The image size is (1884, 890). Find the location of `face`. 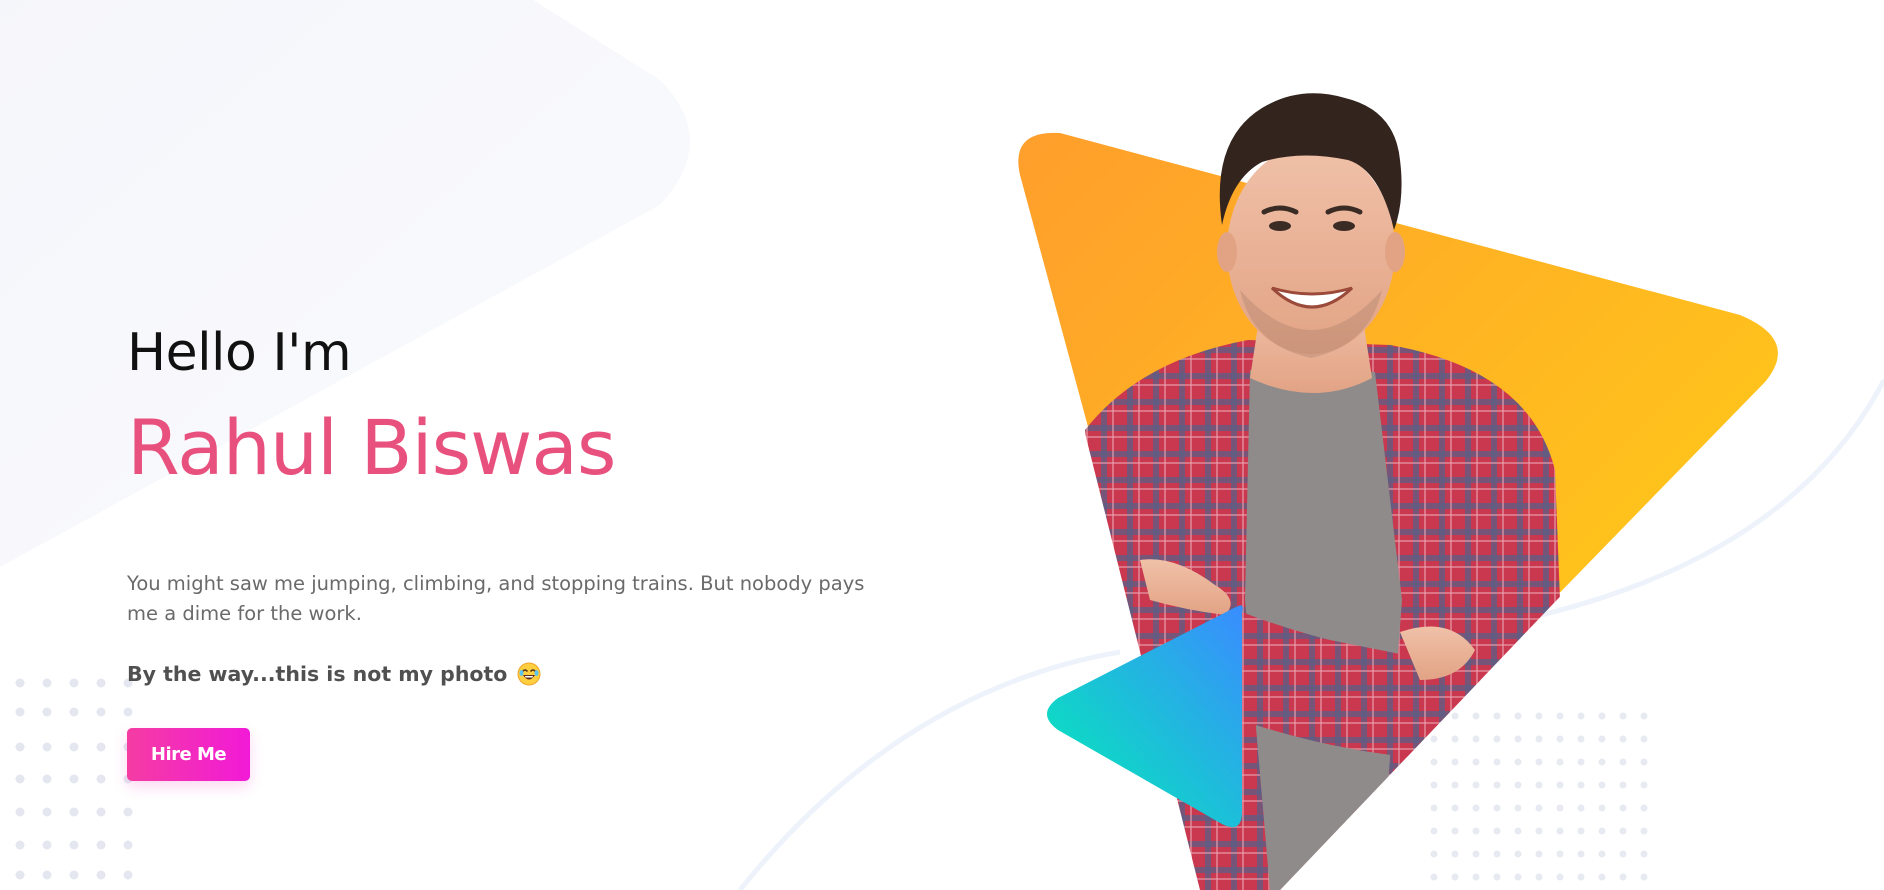

face is located at coordinates (1311, 250).